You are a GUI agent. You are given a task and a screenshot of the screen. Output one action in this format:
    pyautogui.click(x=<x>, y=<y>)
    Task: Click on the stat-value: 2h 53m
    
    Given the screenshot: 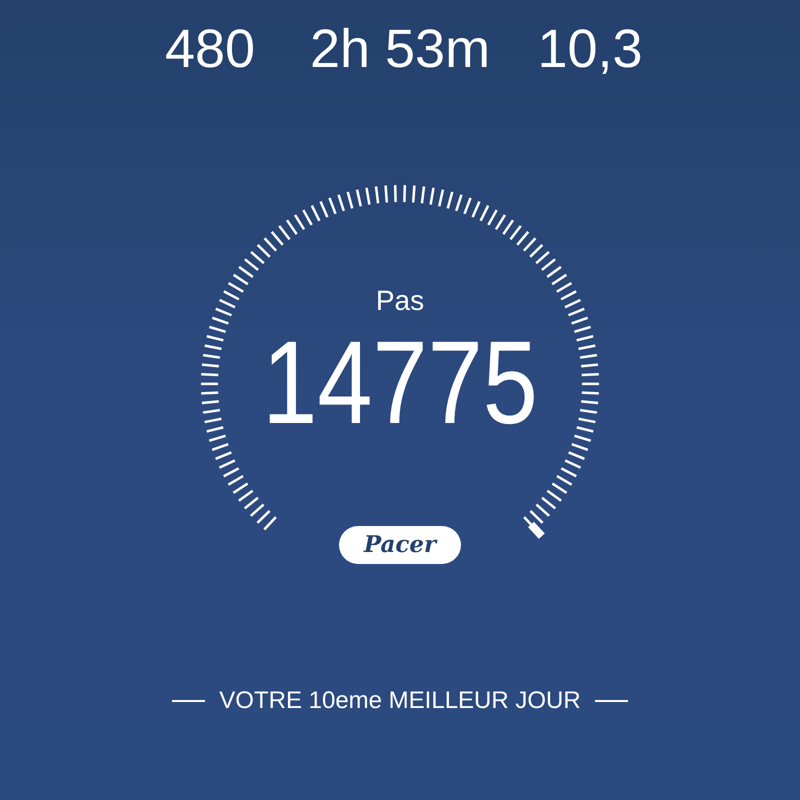 What is the action you would take?
    pyautogui.click(x=400, y=49)
    